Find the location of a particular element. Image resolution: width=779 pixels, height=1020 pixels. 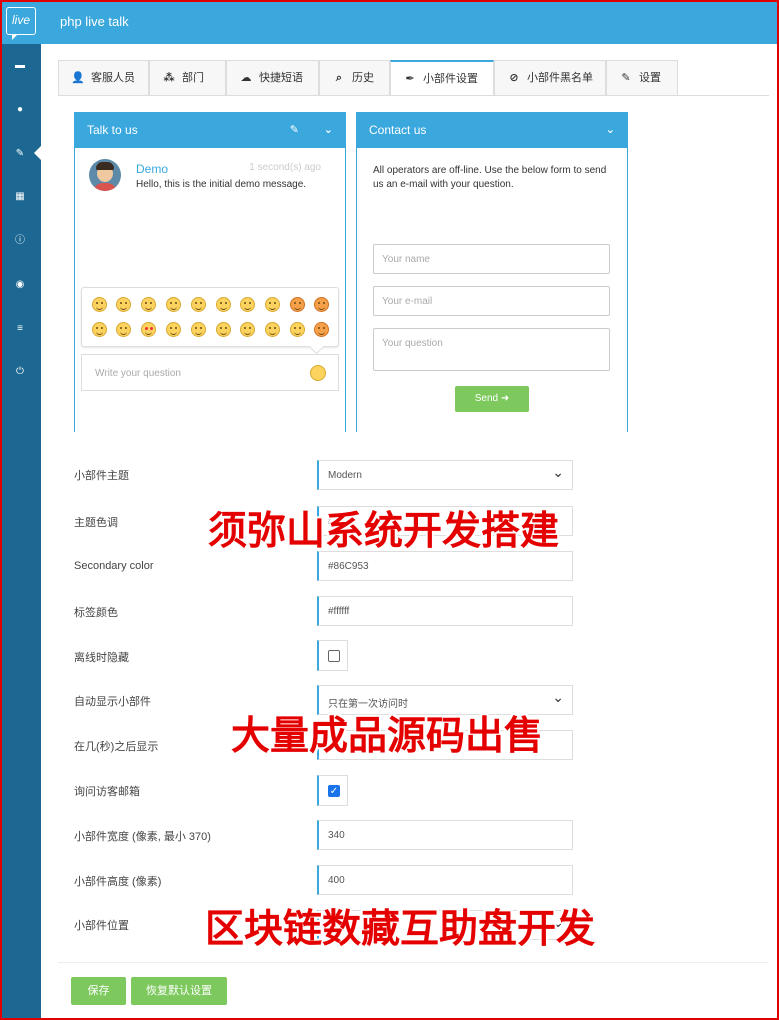

top-bar: live php live talk is located at coordinates (389, 22).